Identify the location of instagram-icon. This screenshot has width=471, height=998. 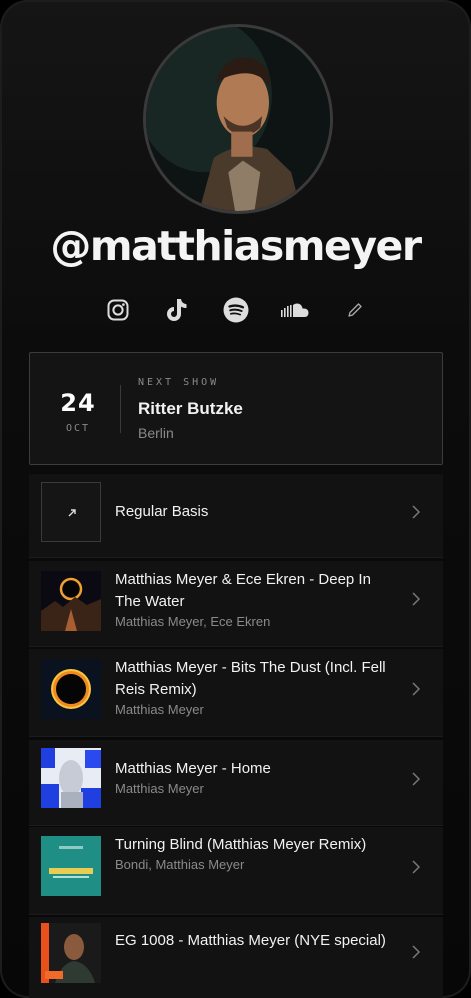
(118, 310).